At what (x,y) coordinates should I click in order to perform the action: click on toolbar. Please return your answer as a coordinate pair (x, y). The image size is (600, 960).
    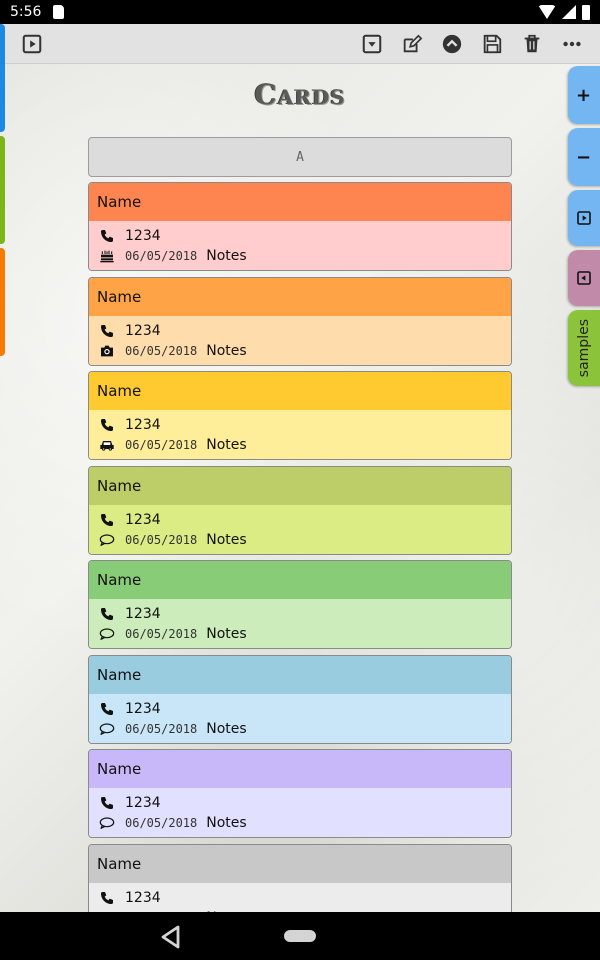
    Looking at the image, I should click on (300, 44).